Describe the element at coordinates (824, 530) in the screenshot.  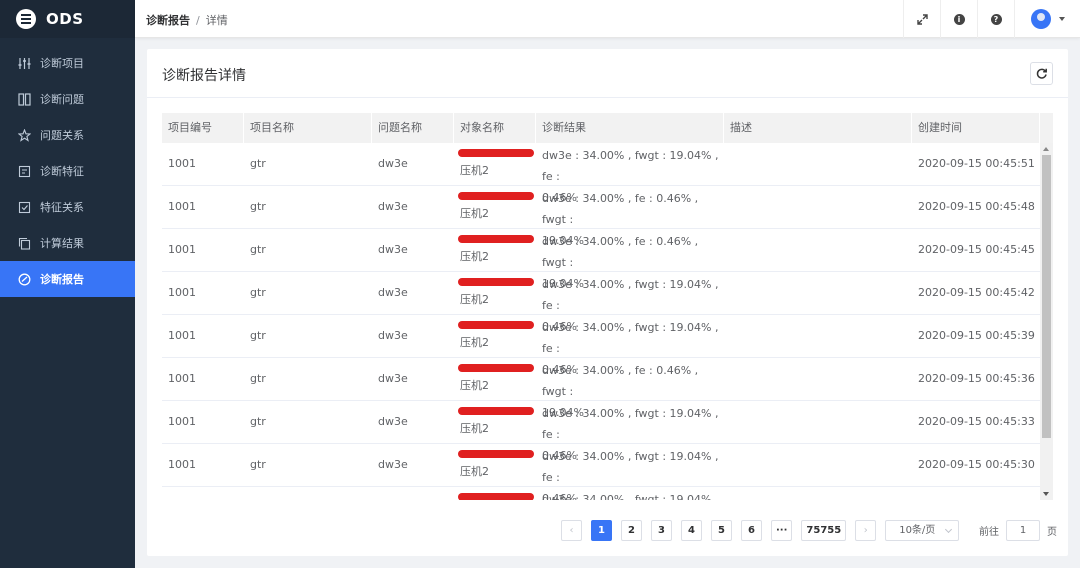
I see `last-page-button: 75755` at that location.